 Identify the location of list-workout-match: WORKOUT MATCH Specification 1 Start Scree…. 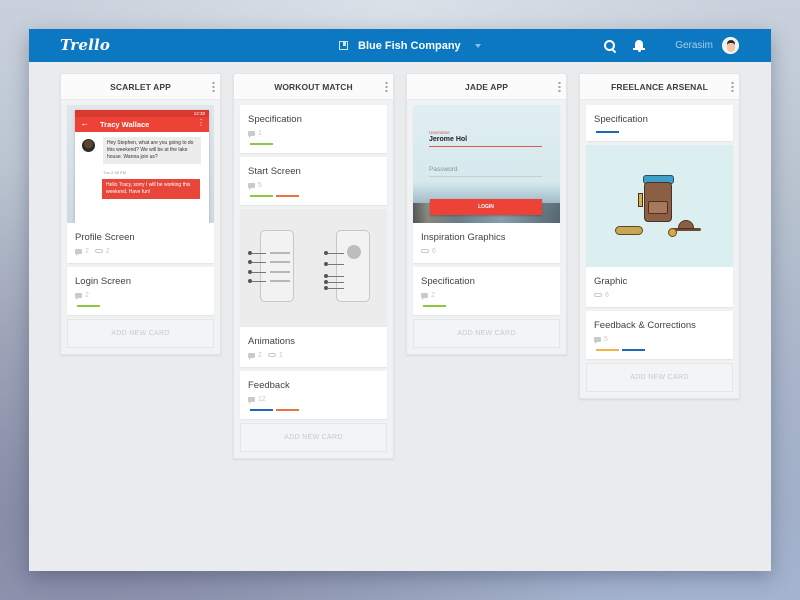
(313, 266).